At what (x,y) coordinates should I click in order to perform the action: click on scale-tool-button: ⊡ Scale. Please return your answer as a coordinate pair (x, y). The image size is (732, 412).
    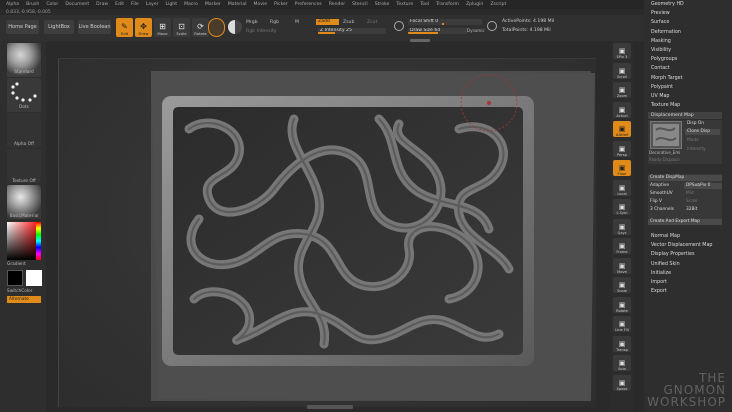
    Looking at the image, I should click on (181, 27).